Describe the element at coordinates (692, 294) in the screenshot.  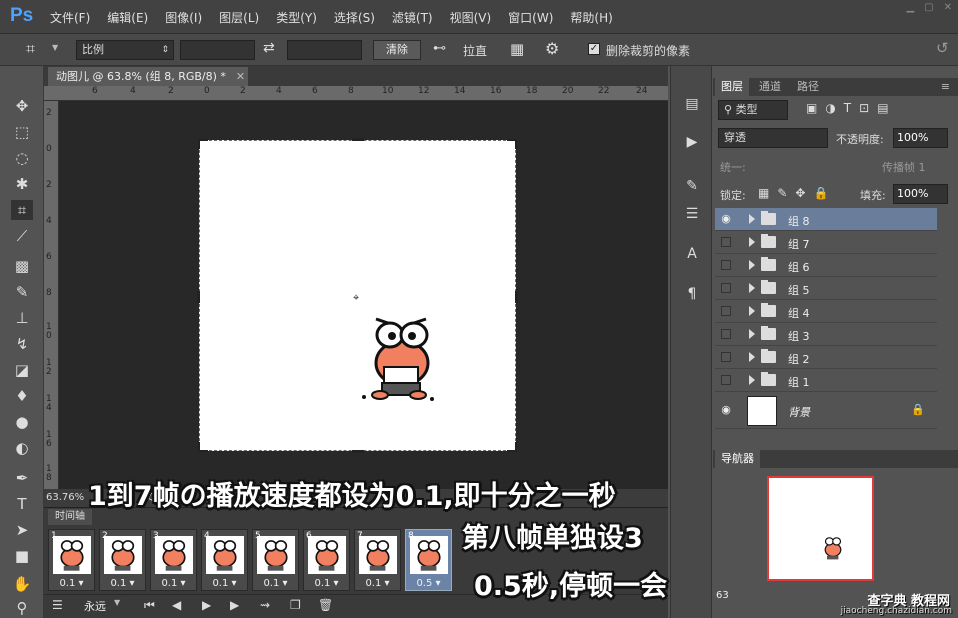
I see `paragraph-icon: ¶` at that location.